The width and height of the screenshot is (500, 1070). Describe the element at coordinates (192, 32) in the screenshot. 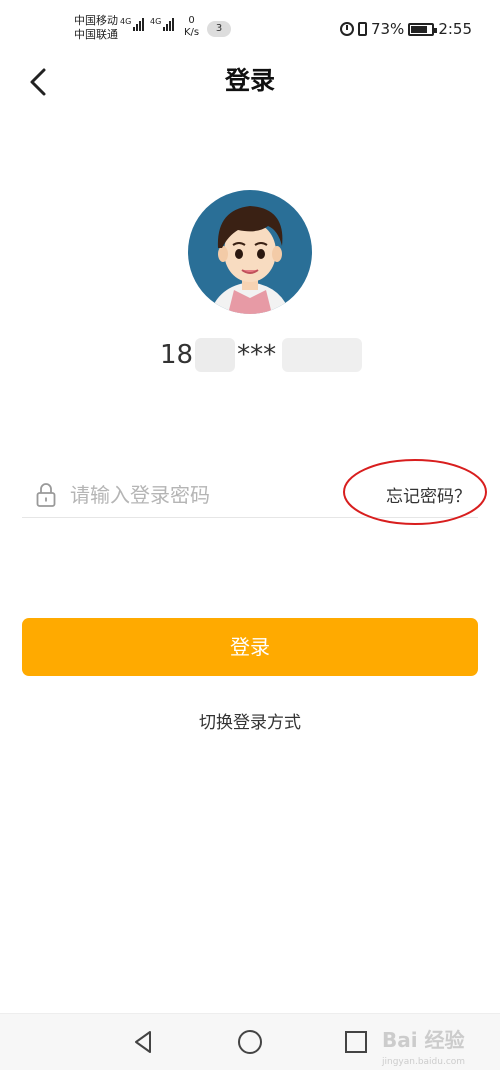

I see `net-speed-unit: K/s` at that location.